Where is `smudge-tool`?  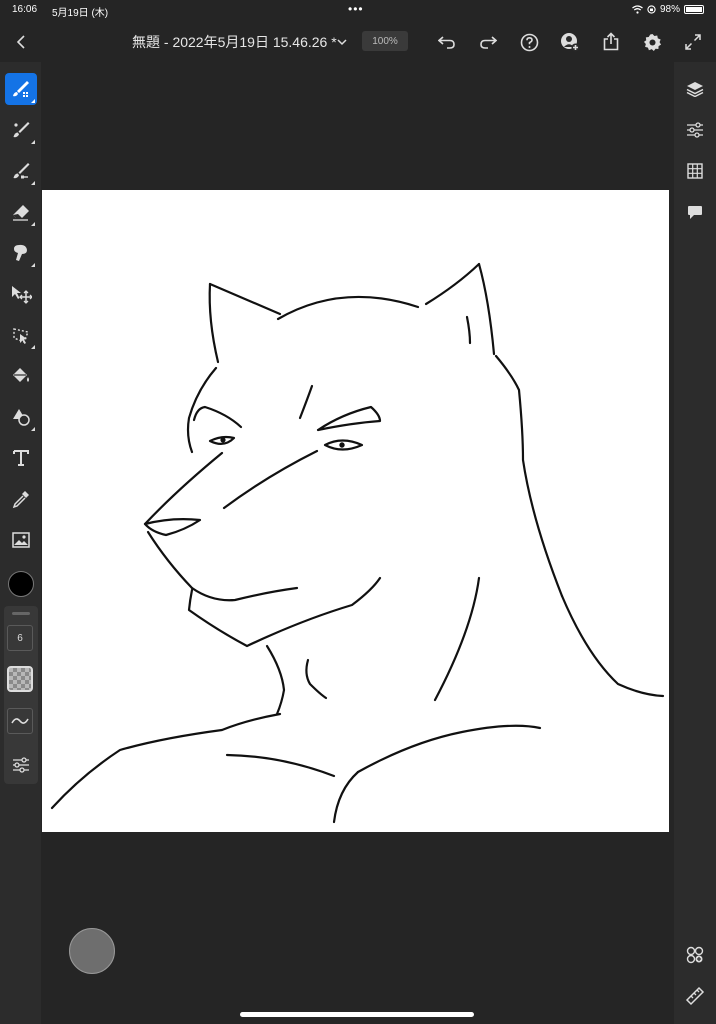
smudge-tool is located at coordinates (21, 253).